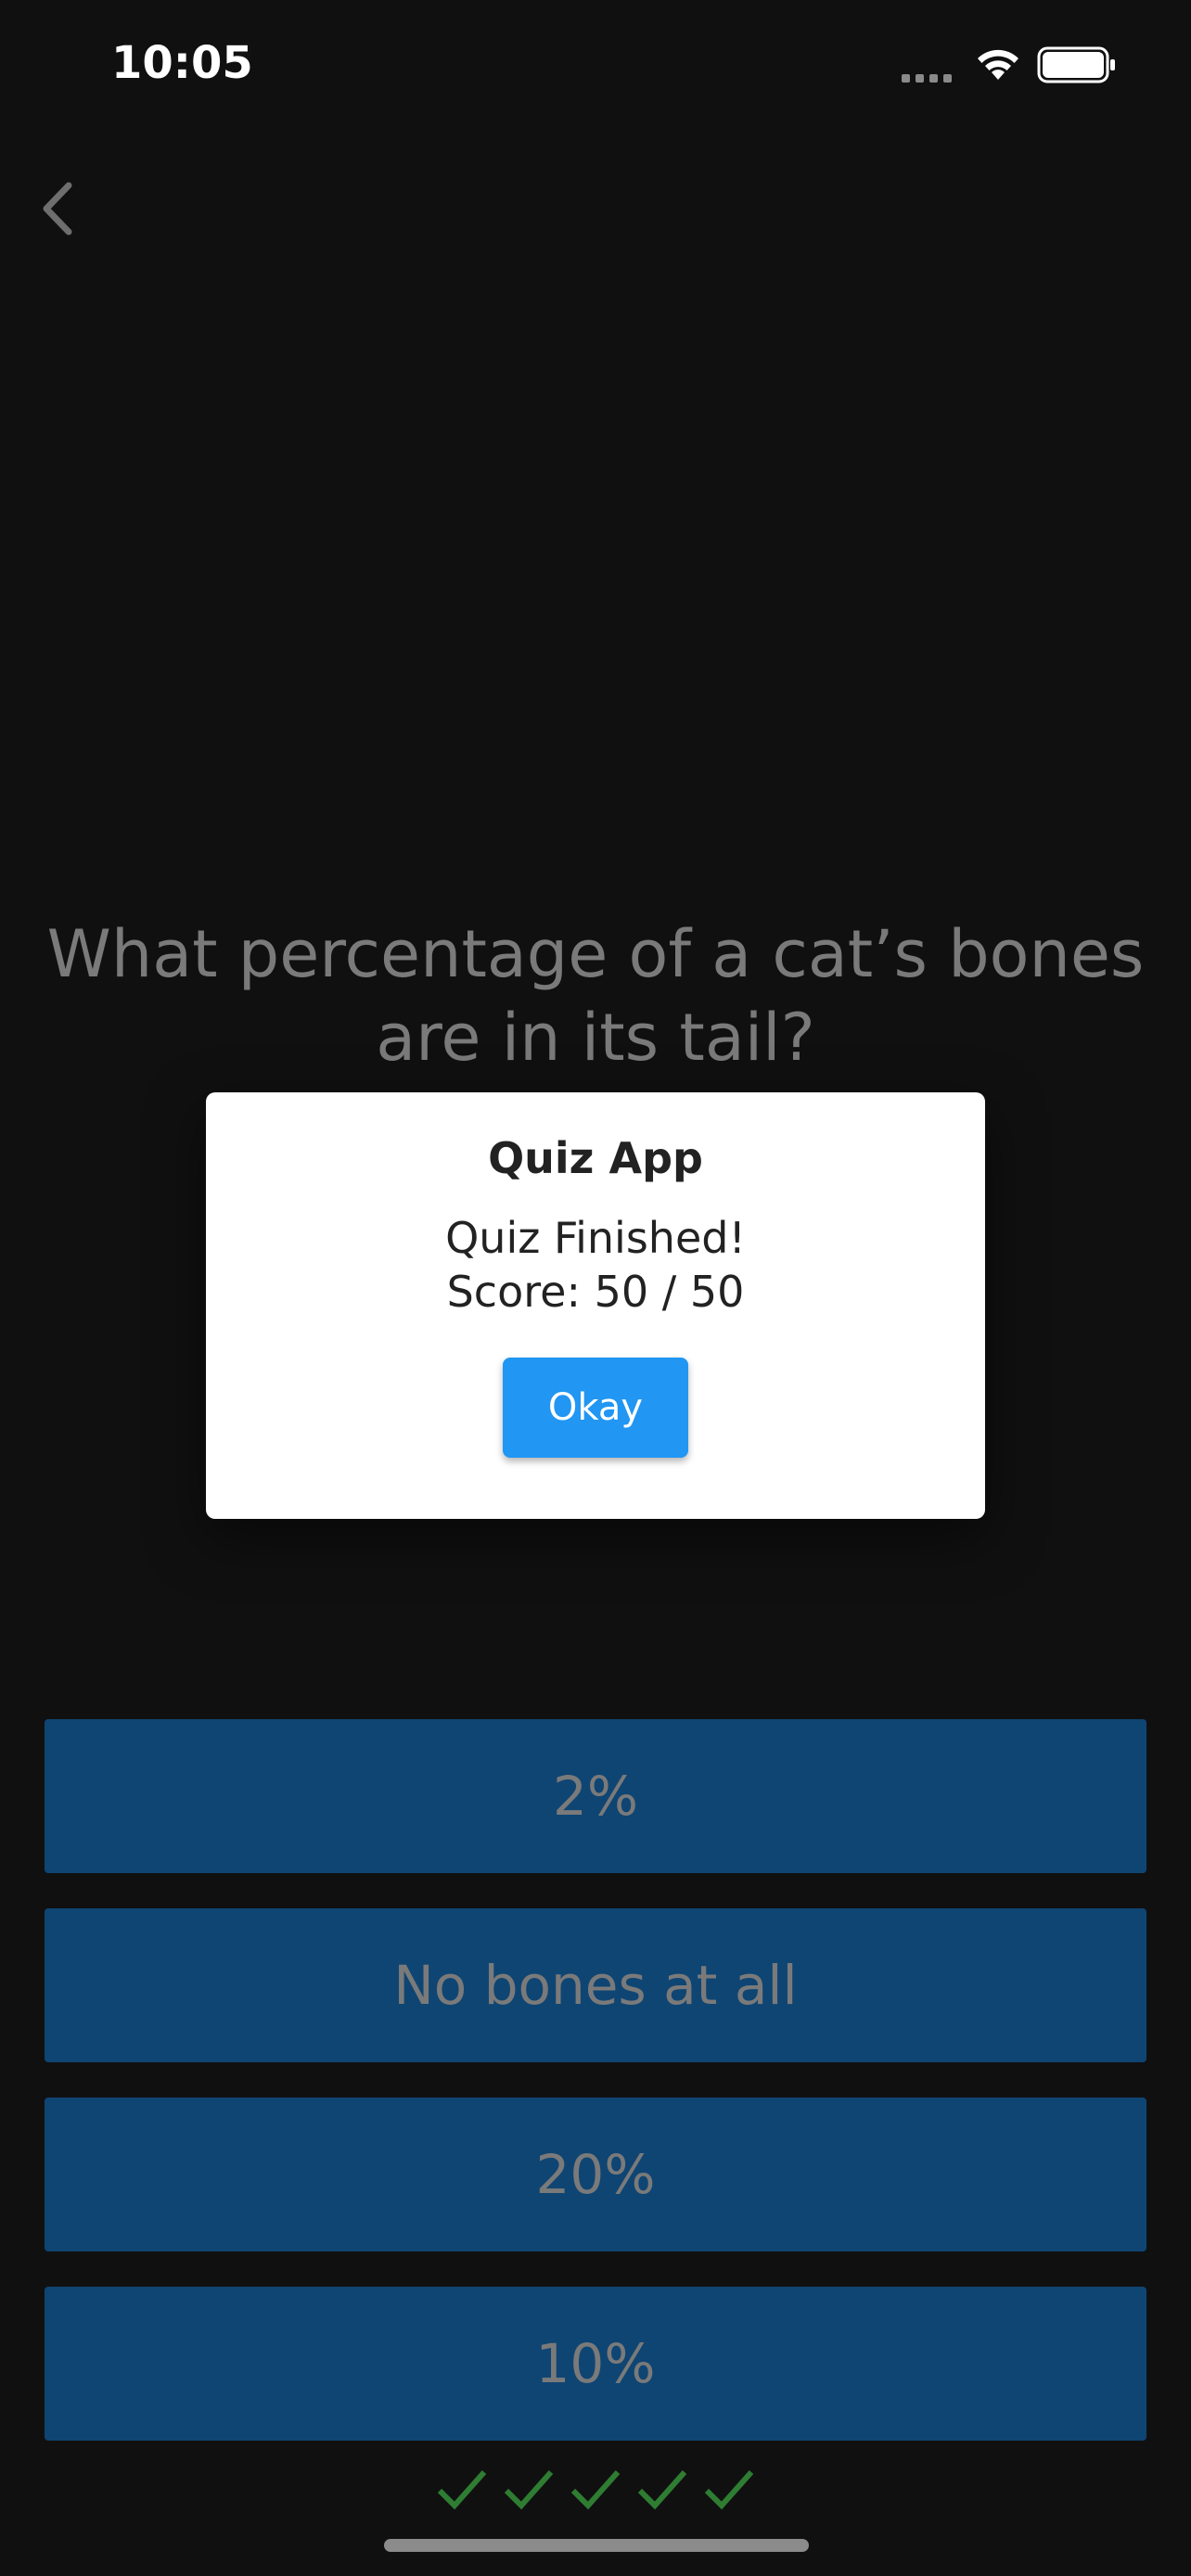  I want to click on dialog-title: Quiz App, so click(595, 1158).